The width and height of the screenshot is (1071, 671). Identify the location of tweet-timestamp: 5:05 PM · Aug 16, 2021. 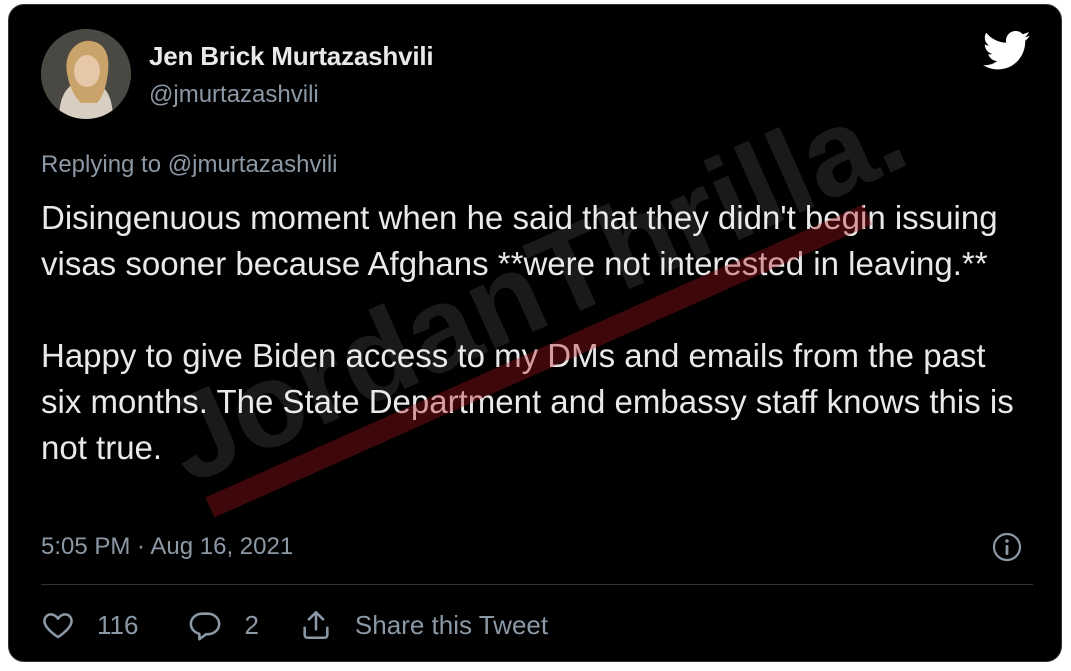
(167, 547).